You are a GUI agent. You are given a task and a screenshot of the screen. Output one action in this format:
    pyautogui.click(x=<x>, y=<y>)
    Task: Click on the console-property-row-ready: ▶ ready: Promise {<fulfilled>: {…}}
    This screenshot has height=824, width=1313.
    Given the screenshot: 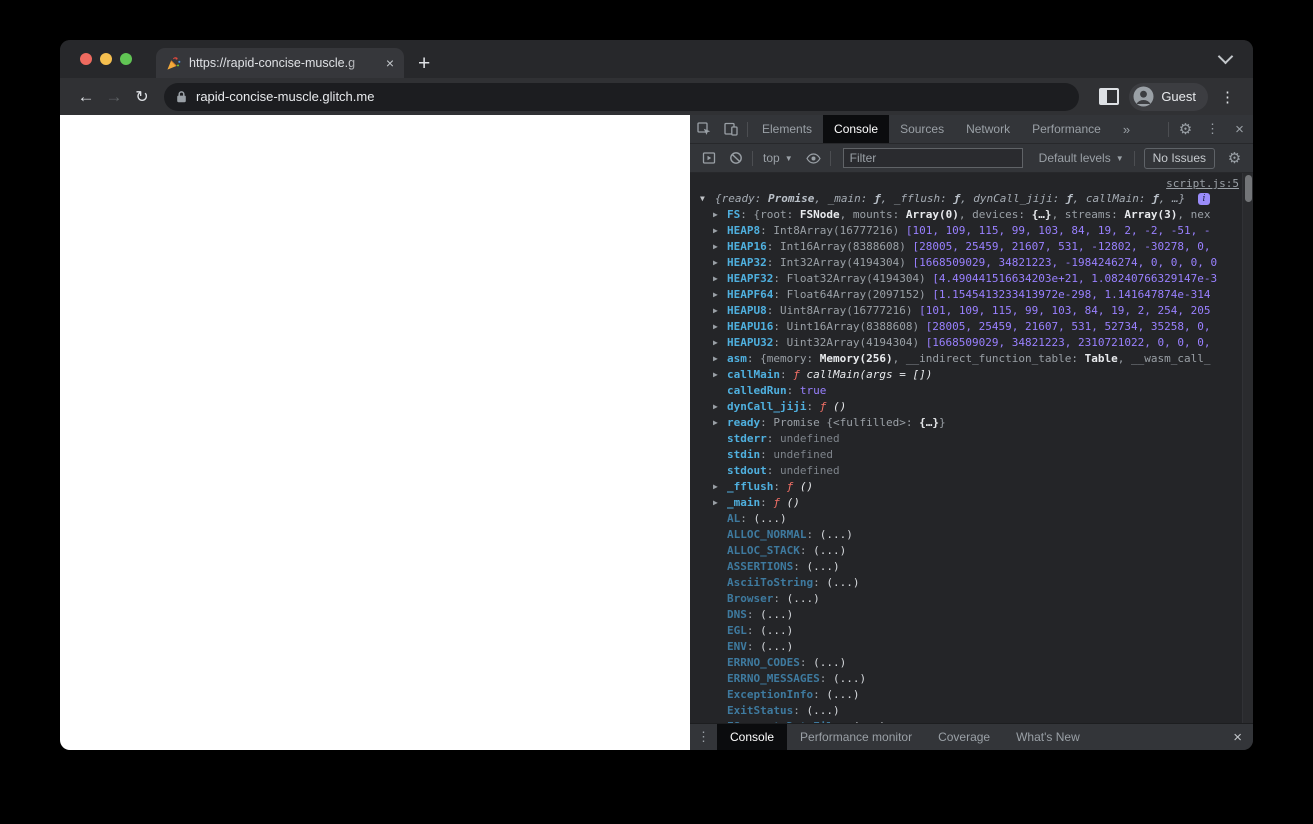 What is the action you would take?
    pyautogui.click(x=971, y=423)
    